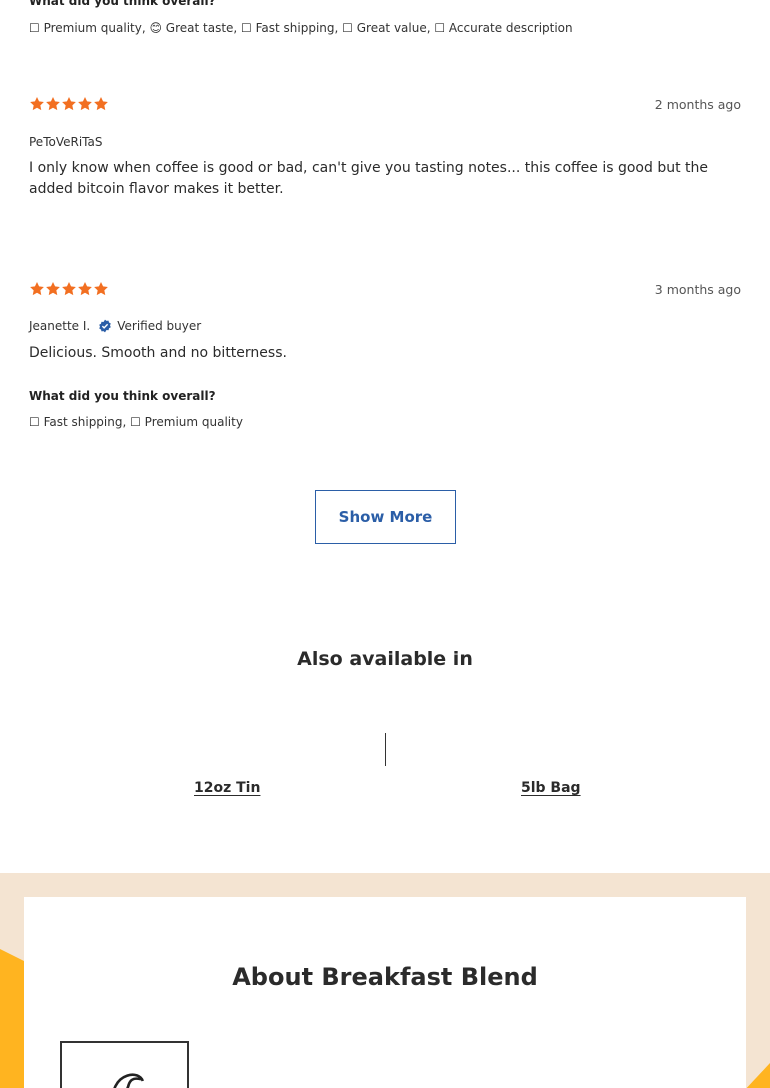  What do you see at coordinates (385, 749) in the screenshot?
I see `variant-divider` at bounding box center [385, 749].